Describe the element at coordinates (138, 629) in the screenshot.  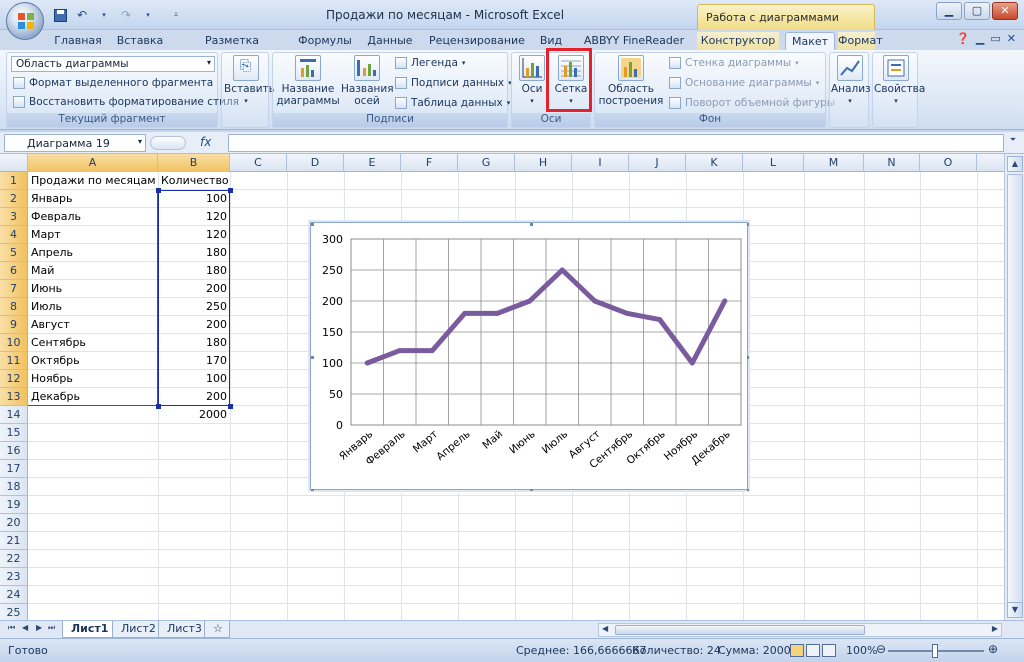
I see `sheet-tab-2: Лист2` at that location.